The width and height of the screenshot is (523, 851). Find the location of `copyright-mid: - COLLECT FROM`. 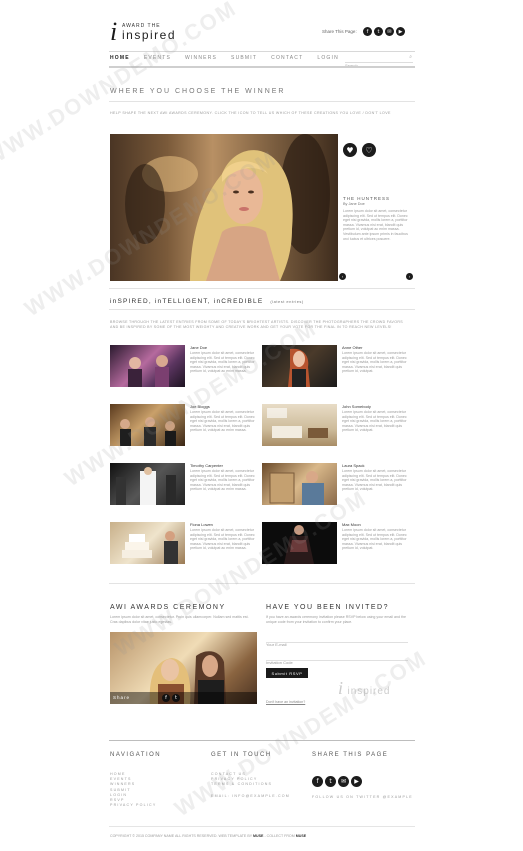

copyright-mid: - COLLECT FROM is located at coordinates (279, 836).